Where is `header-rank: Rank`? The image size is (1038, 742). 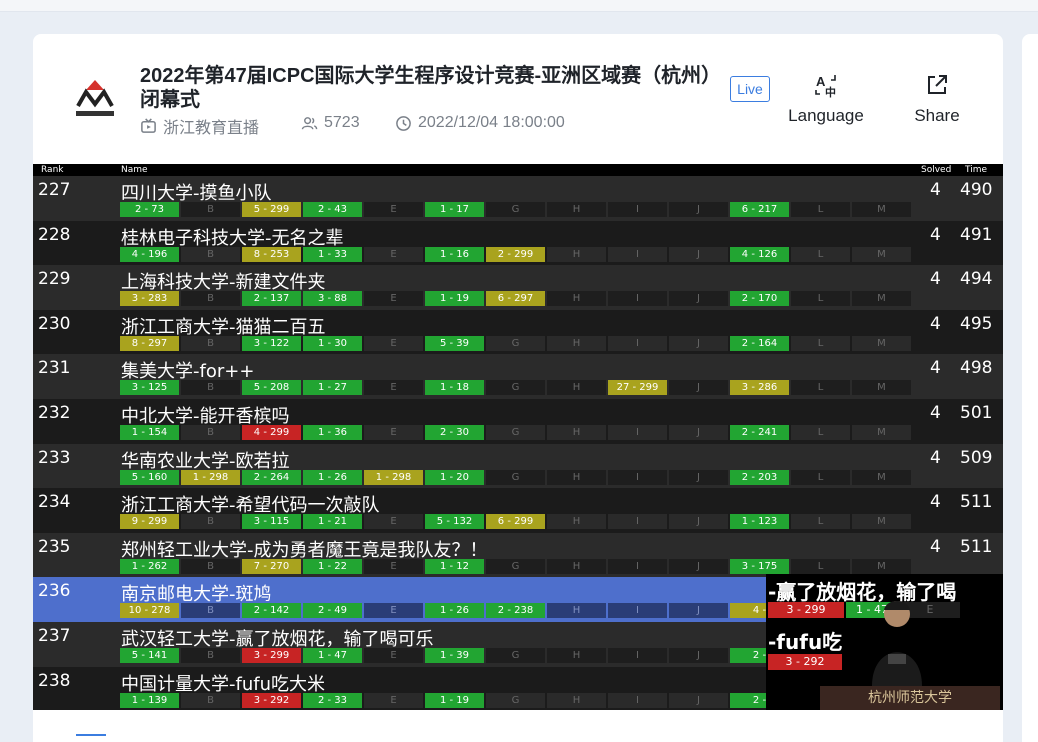 header-rank: Rank is located at coordinates (52, 170).